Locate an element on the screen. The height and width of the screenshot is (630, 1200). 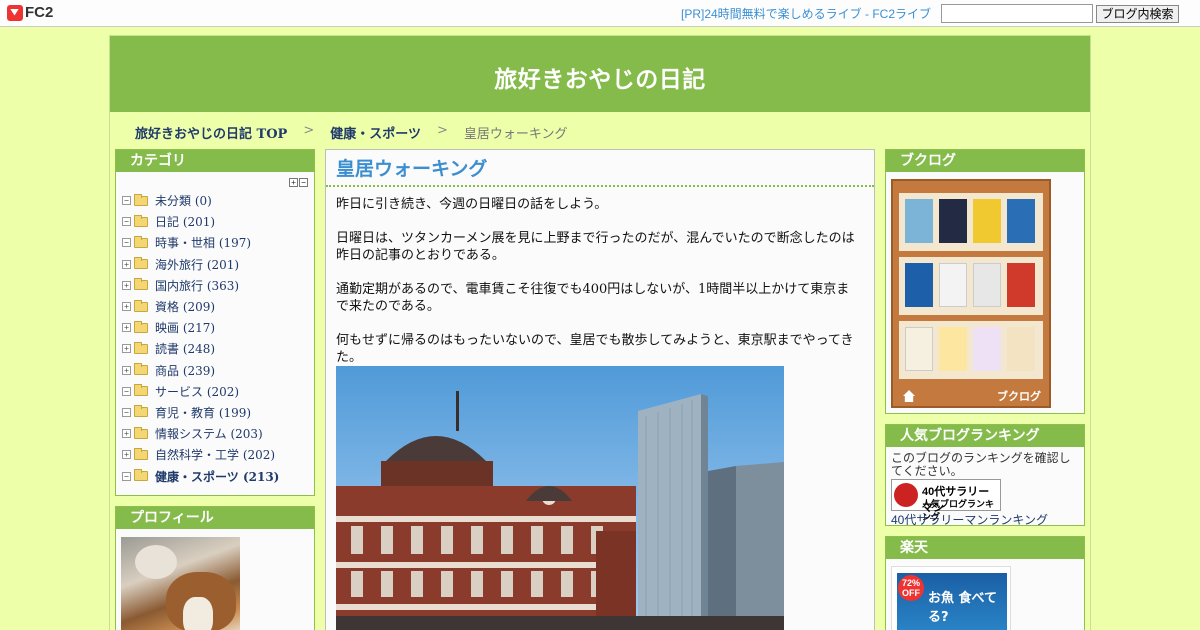
booklog-brand: ブクログ is located at coordinates (1019, 396).